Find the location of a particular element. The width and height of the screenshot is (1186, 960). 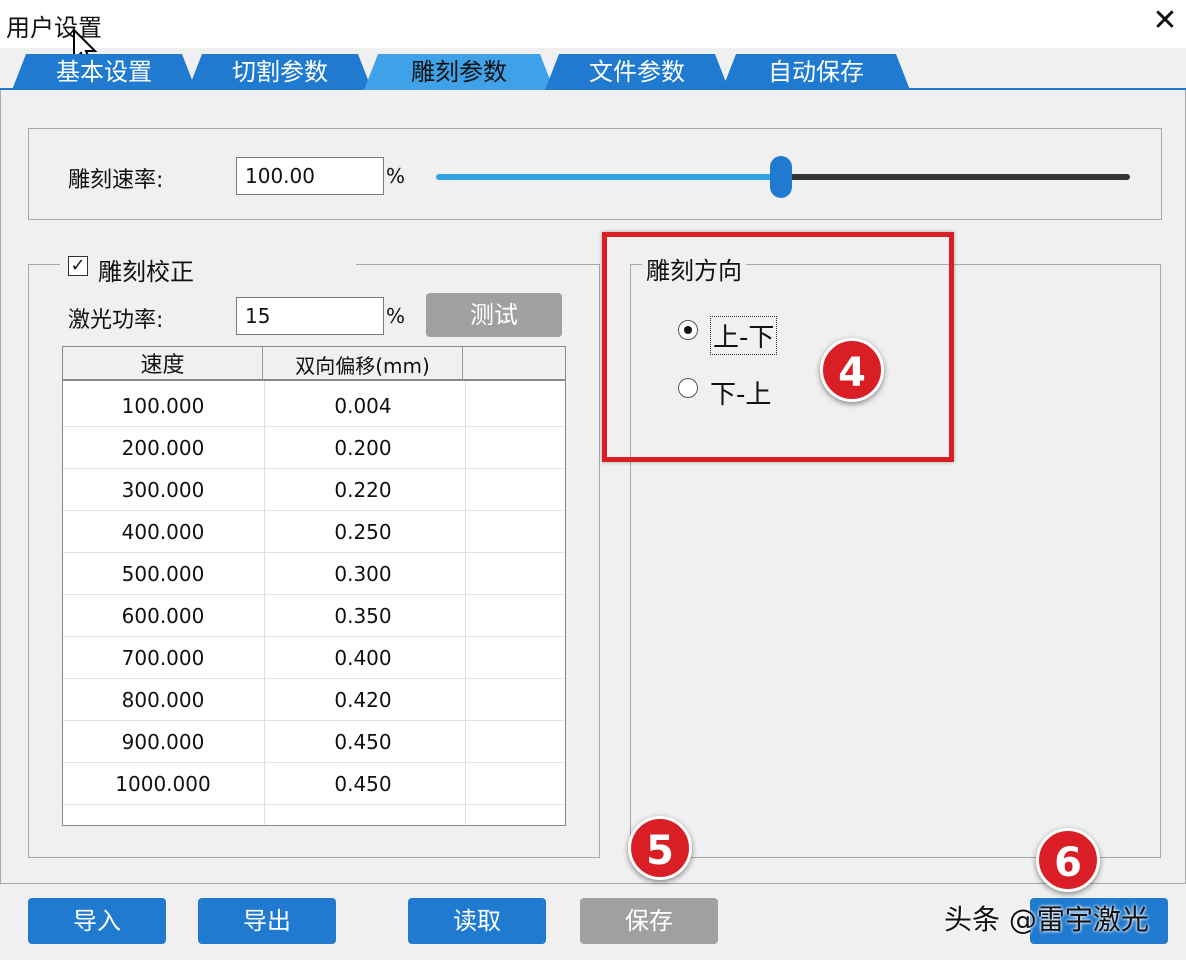

engrave-speed-unit: % is located at coordinates (396, 176).